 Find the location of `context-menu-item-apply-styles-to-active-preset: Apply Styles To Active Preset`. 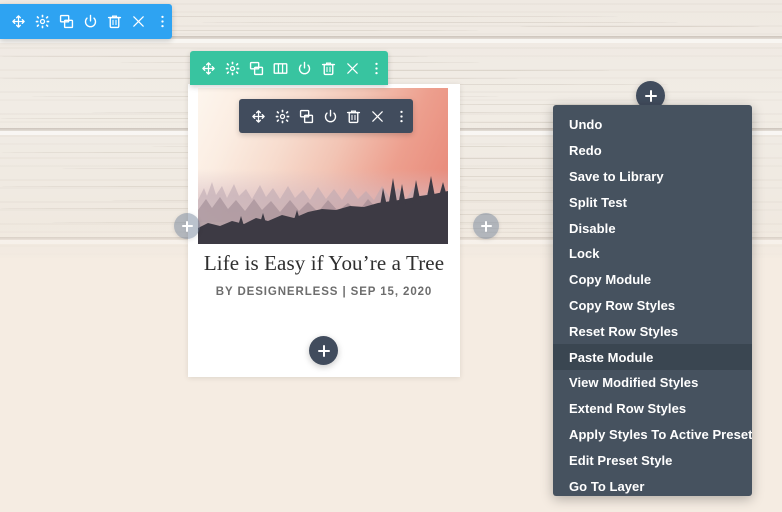

context-menu-item-apply-styles-to-active-preset: Apply Styles To Active Preset is located at coordinates (652, 435).